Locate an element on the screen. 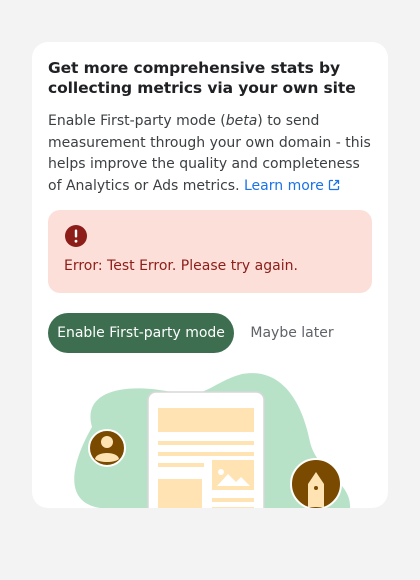 The image size is (420, 580). enable-first-party-mode-button: Enable First-party mode is located at coordinates (141, 333).